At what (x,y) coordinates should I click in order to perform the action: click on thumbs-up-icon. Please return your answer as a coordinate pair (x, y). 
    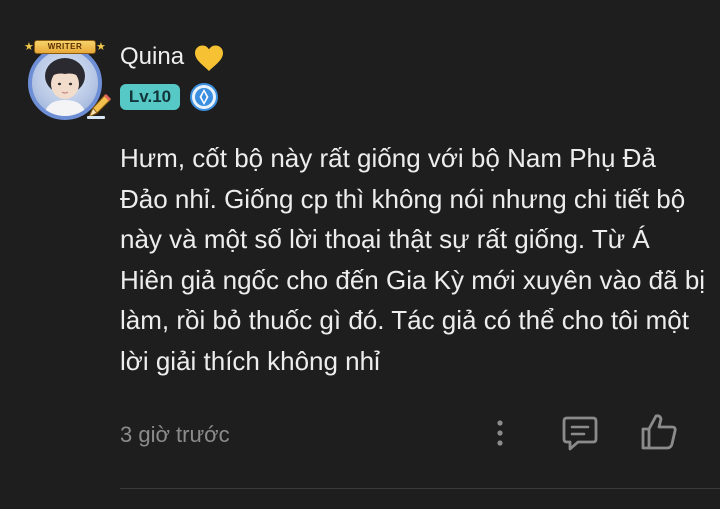
    Looking at the image, I should click on (659, 432).